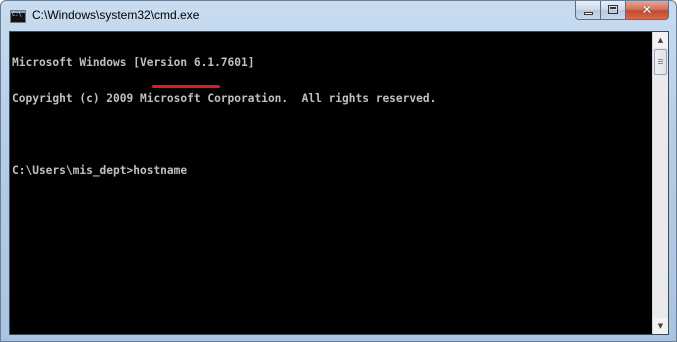 The width and height of the screenshot is (677, 342). I want to click on vertical-scrollbar: ▲ ▼, so click(660, 183).